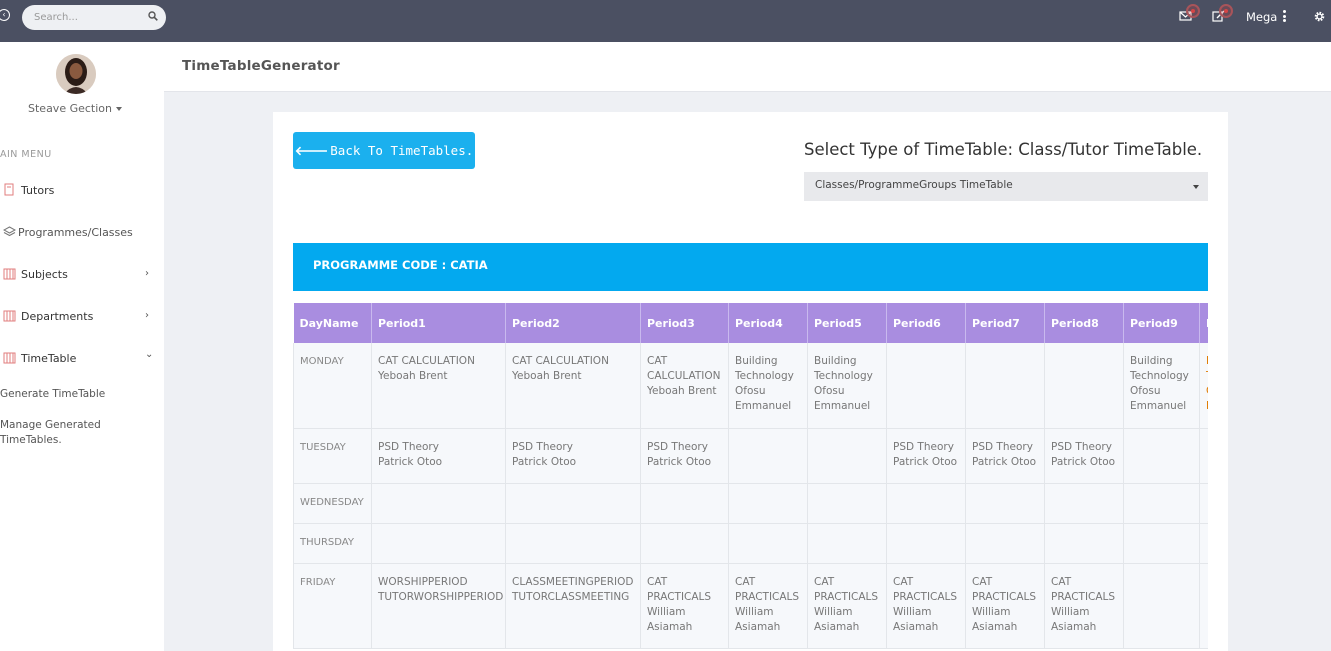  Describe the element at coordinates (413, 376) in the screenshot. I see `cell-text: Yeboah Brent` at that location.